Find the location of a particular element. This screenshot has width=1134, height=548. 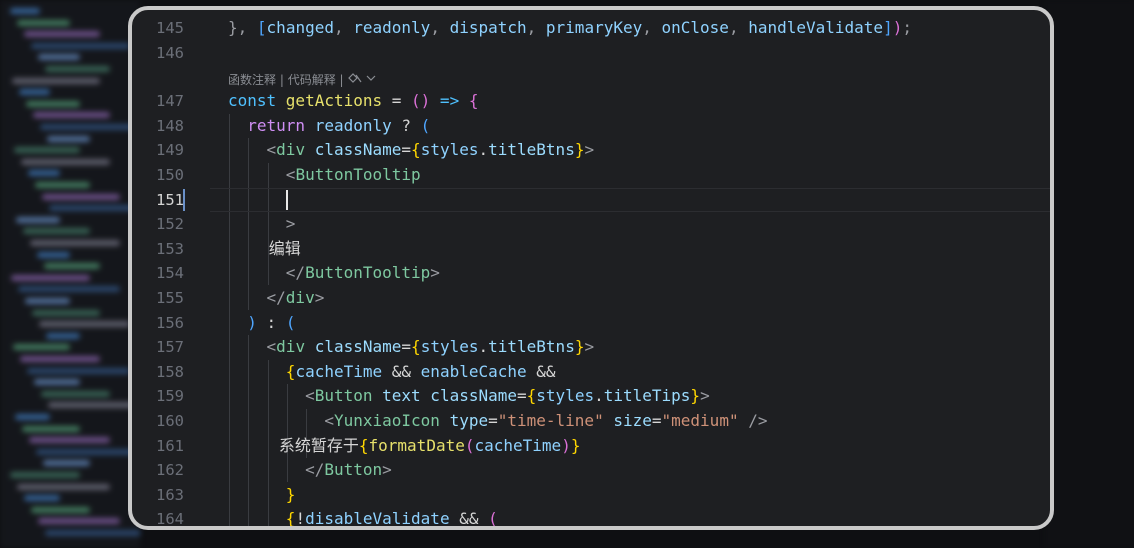

code-token: }, is located at coordinates (242, 27).